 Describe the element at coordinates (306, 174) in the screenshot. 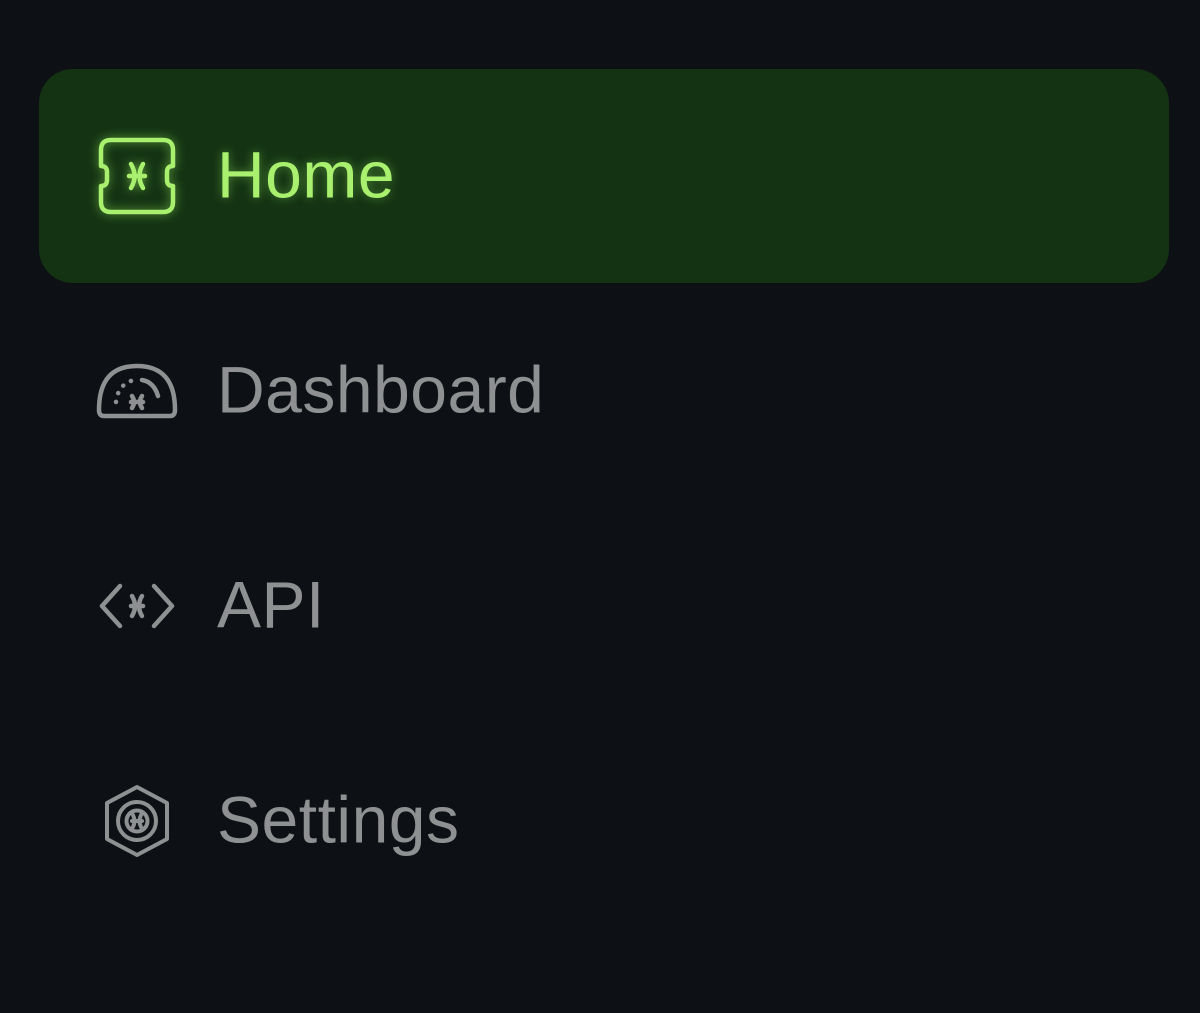

I see `sidebar-item-label: Home` at that location.